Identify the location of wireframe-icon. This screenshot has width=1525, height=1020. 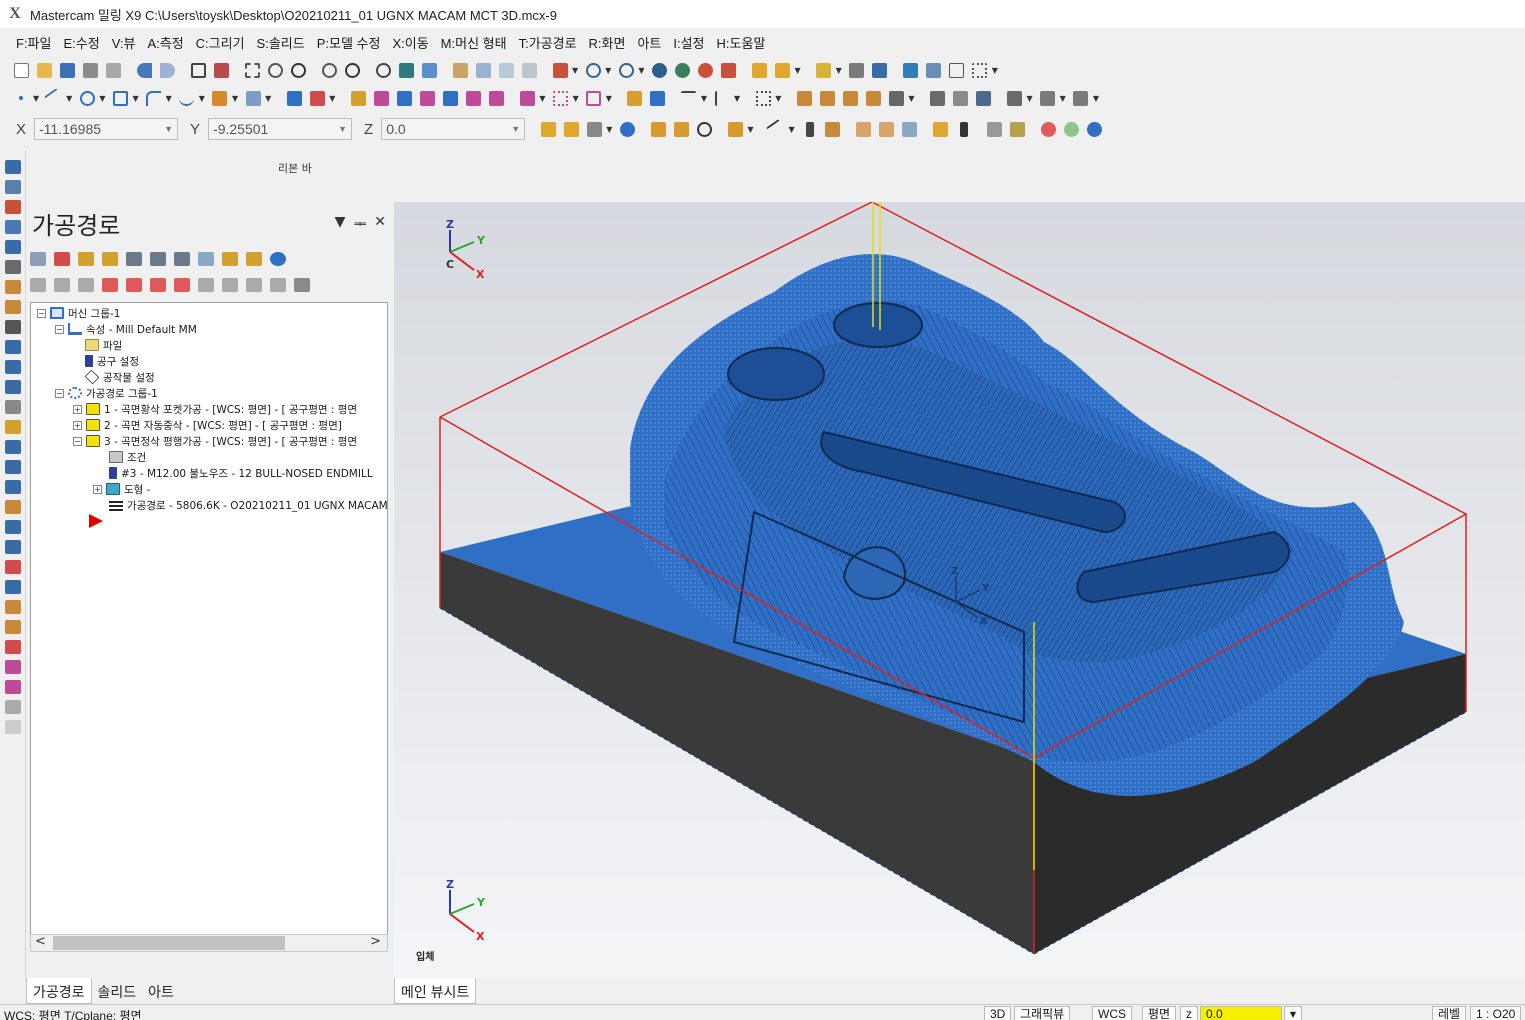
(728, 70).